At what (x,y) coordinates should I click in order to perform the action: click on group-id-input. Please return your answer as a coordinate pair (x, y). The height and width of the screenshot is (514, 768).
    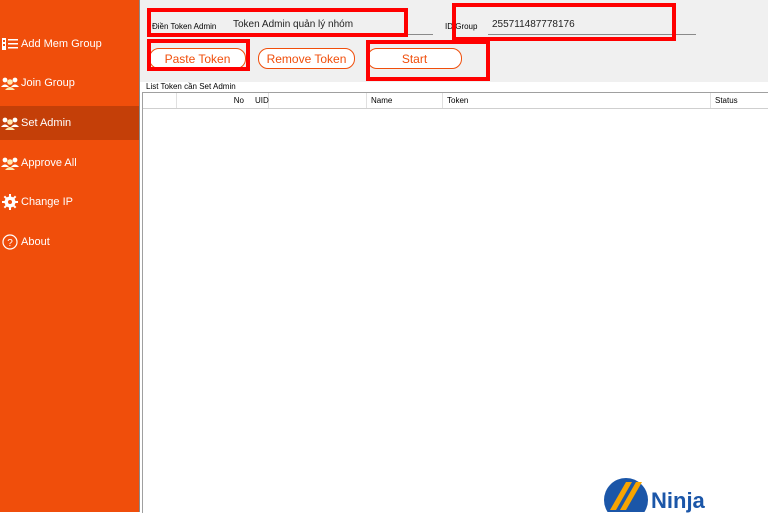
    Looking at the image, I should click on (592, 25).